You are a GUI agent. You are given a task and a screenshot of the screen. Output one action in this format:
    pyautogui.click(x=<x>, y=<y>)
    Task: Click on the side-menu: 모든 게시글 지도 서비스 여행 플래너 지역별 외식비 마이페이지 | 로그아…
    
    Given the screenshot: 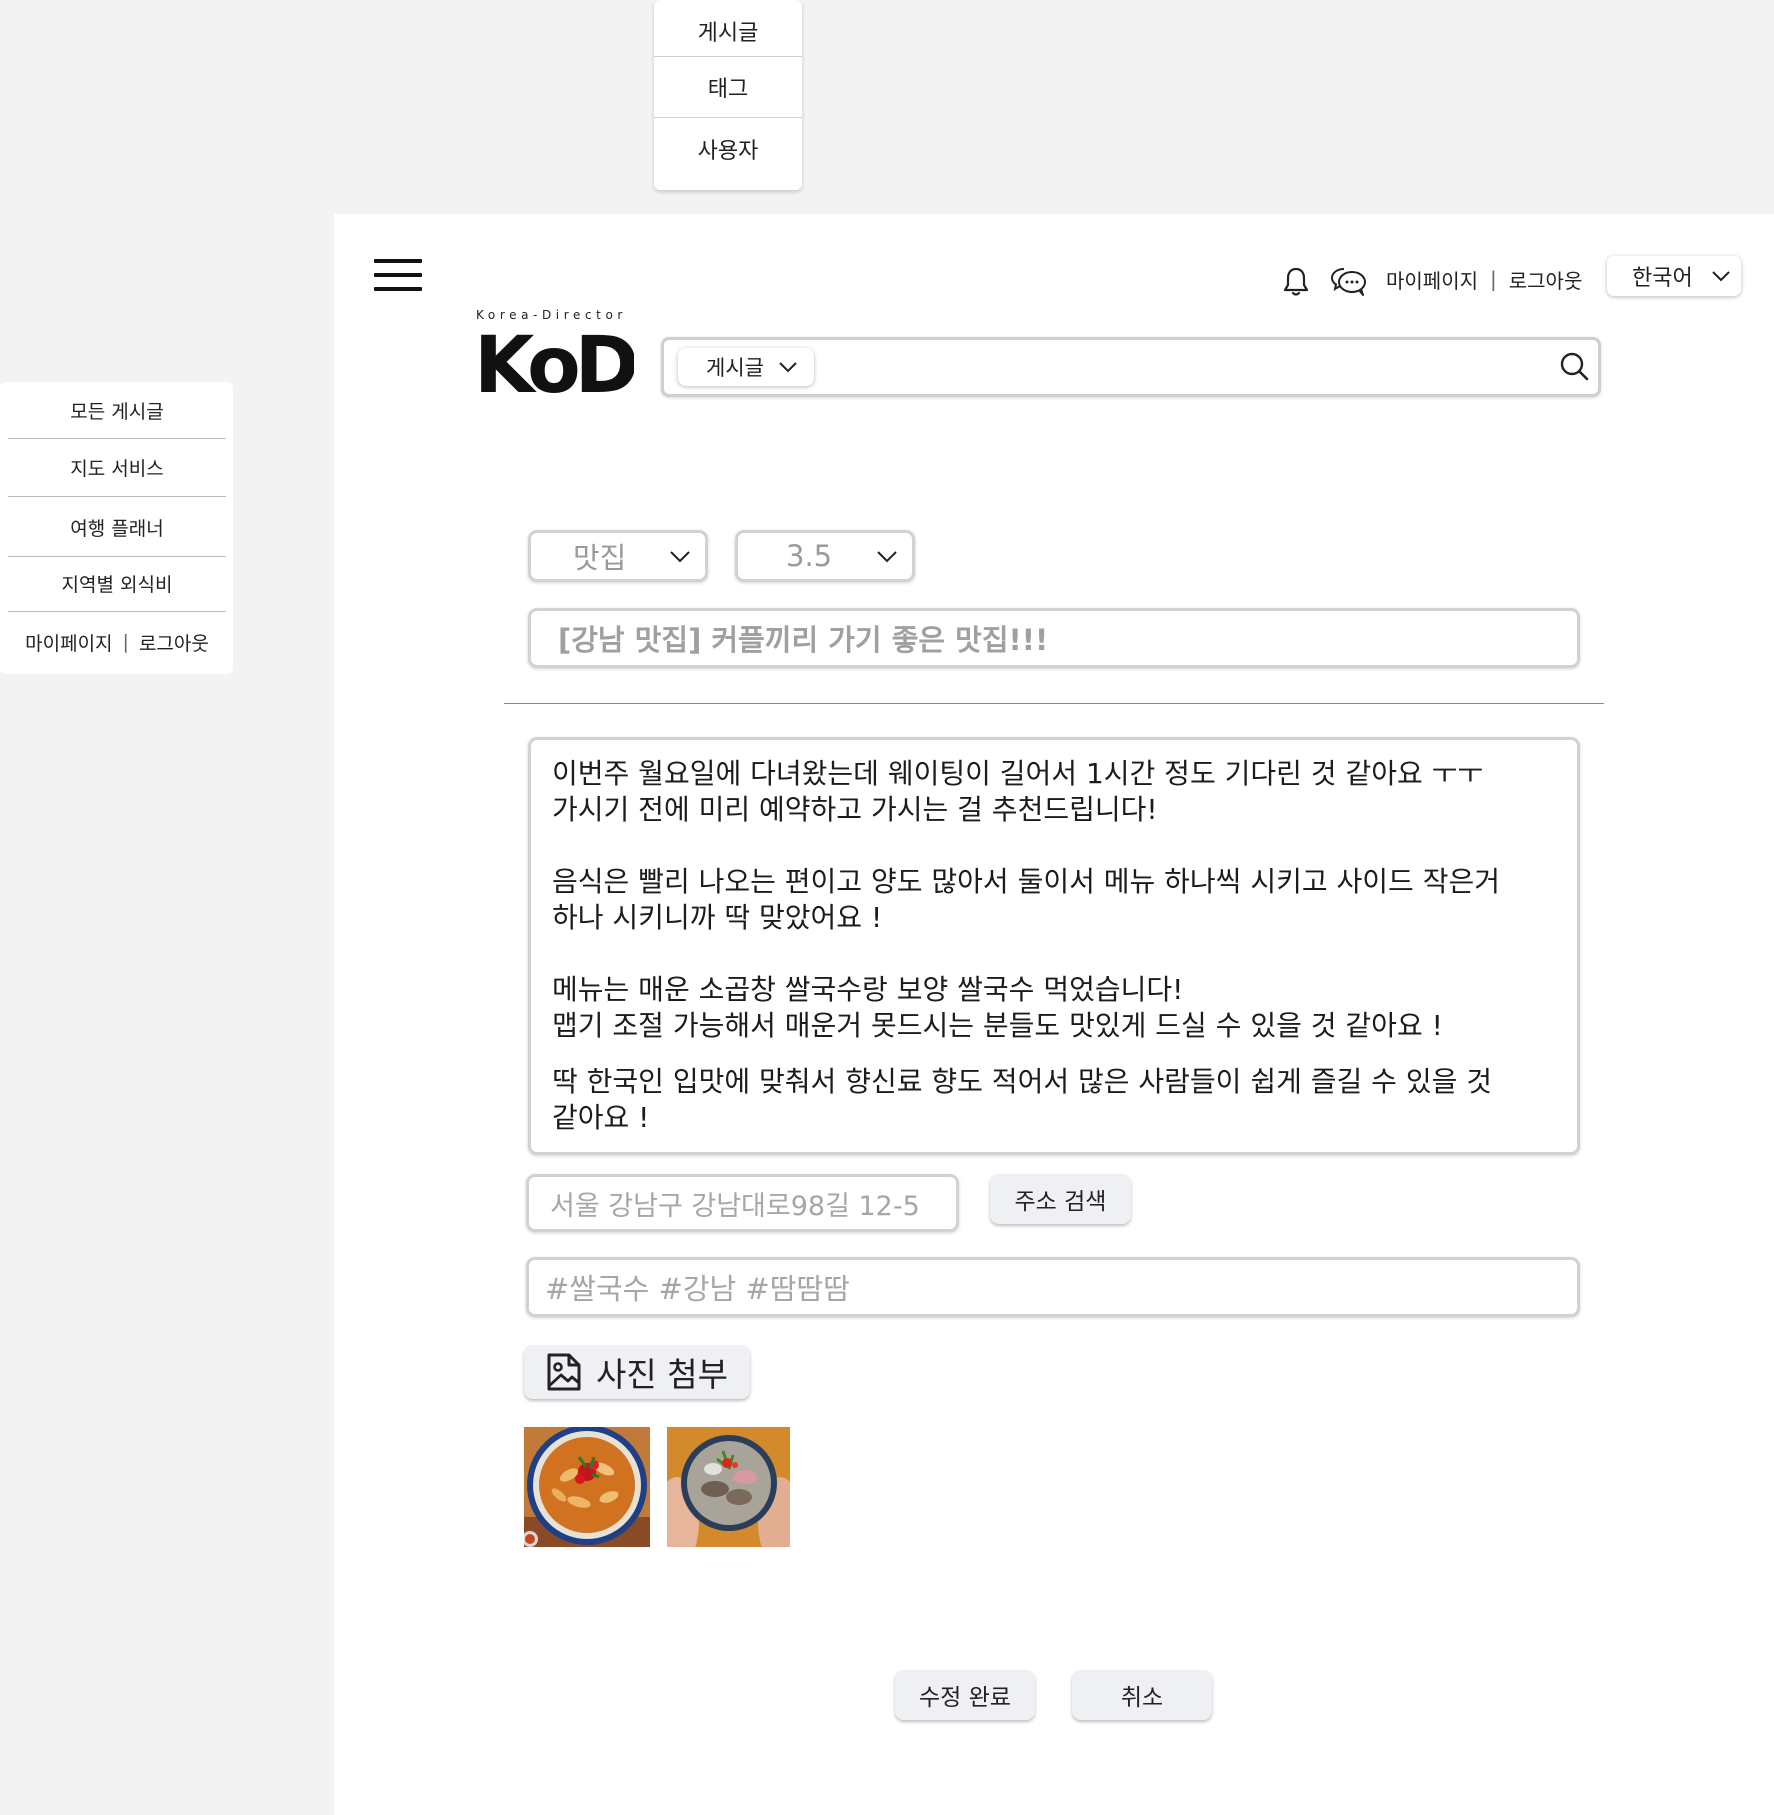 What is the action you would take?
    pyautogui.click(x=116, y=528)
    